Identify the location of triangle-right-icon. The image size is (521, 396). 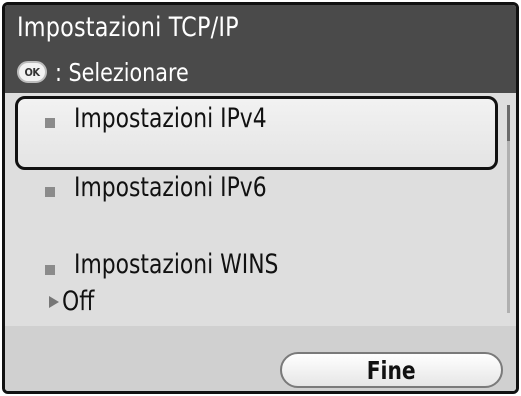
(54, 301).